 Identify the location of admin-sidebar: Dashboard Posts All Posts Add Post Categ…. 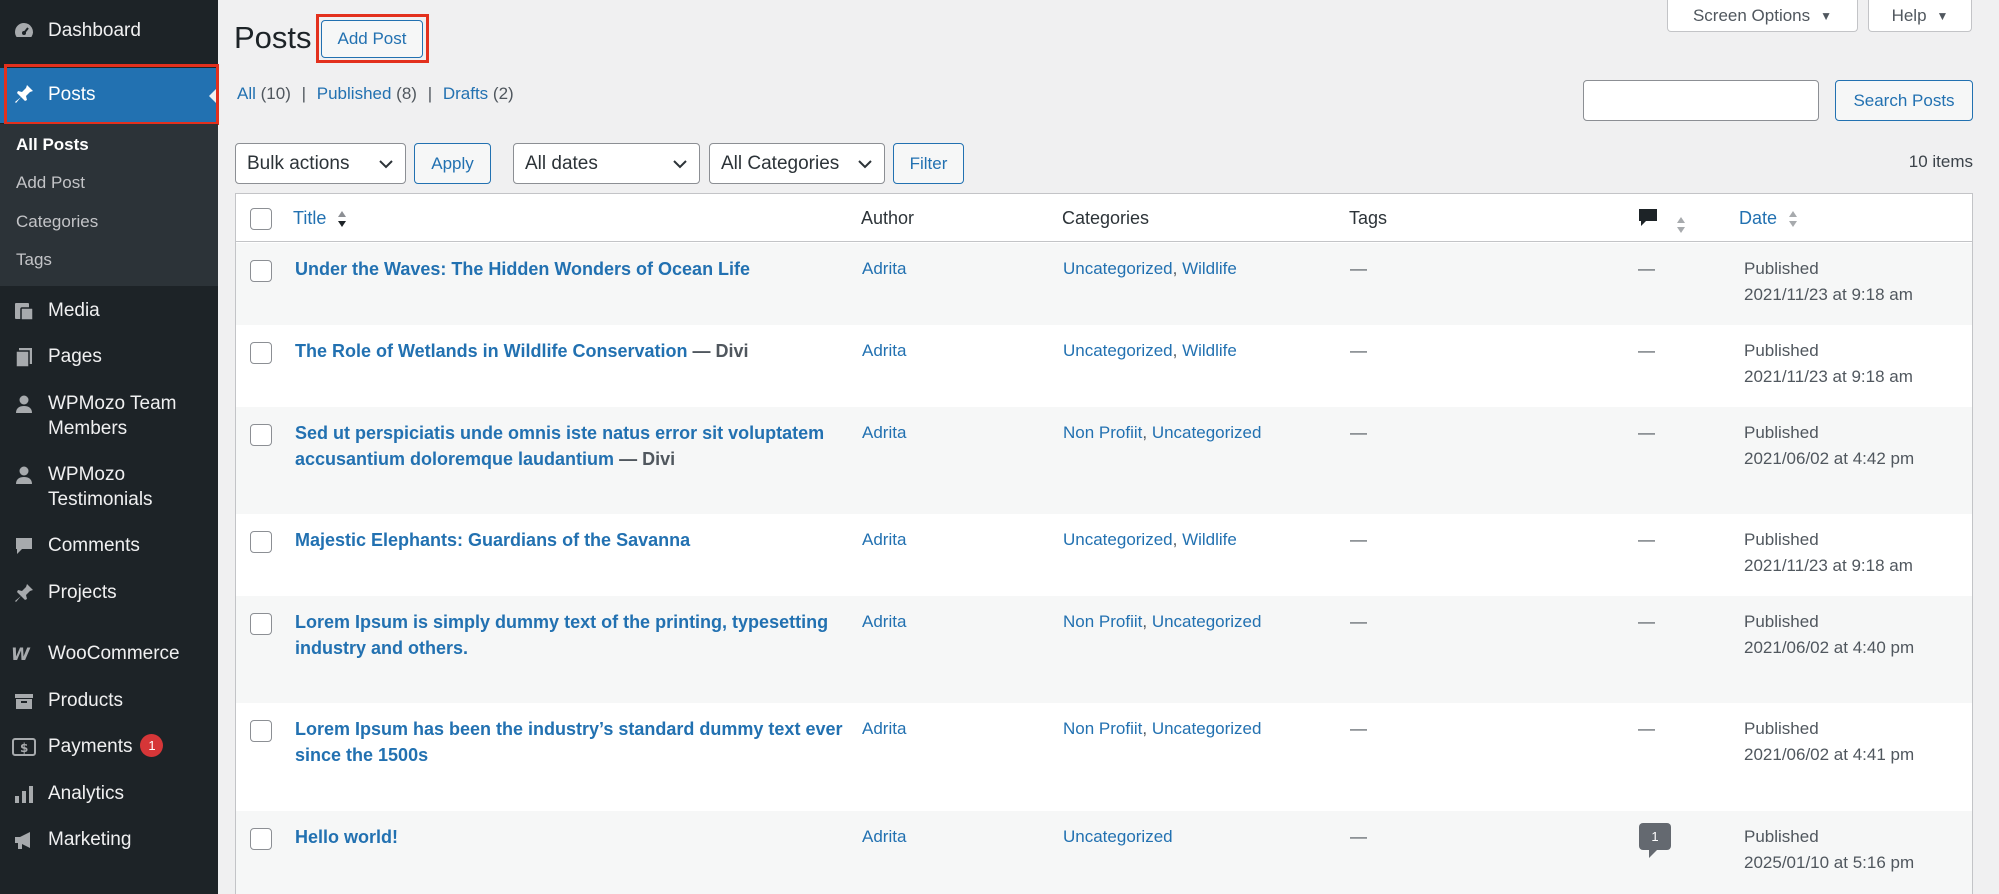
(109, 447).